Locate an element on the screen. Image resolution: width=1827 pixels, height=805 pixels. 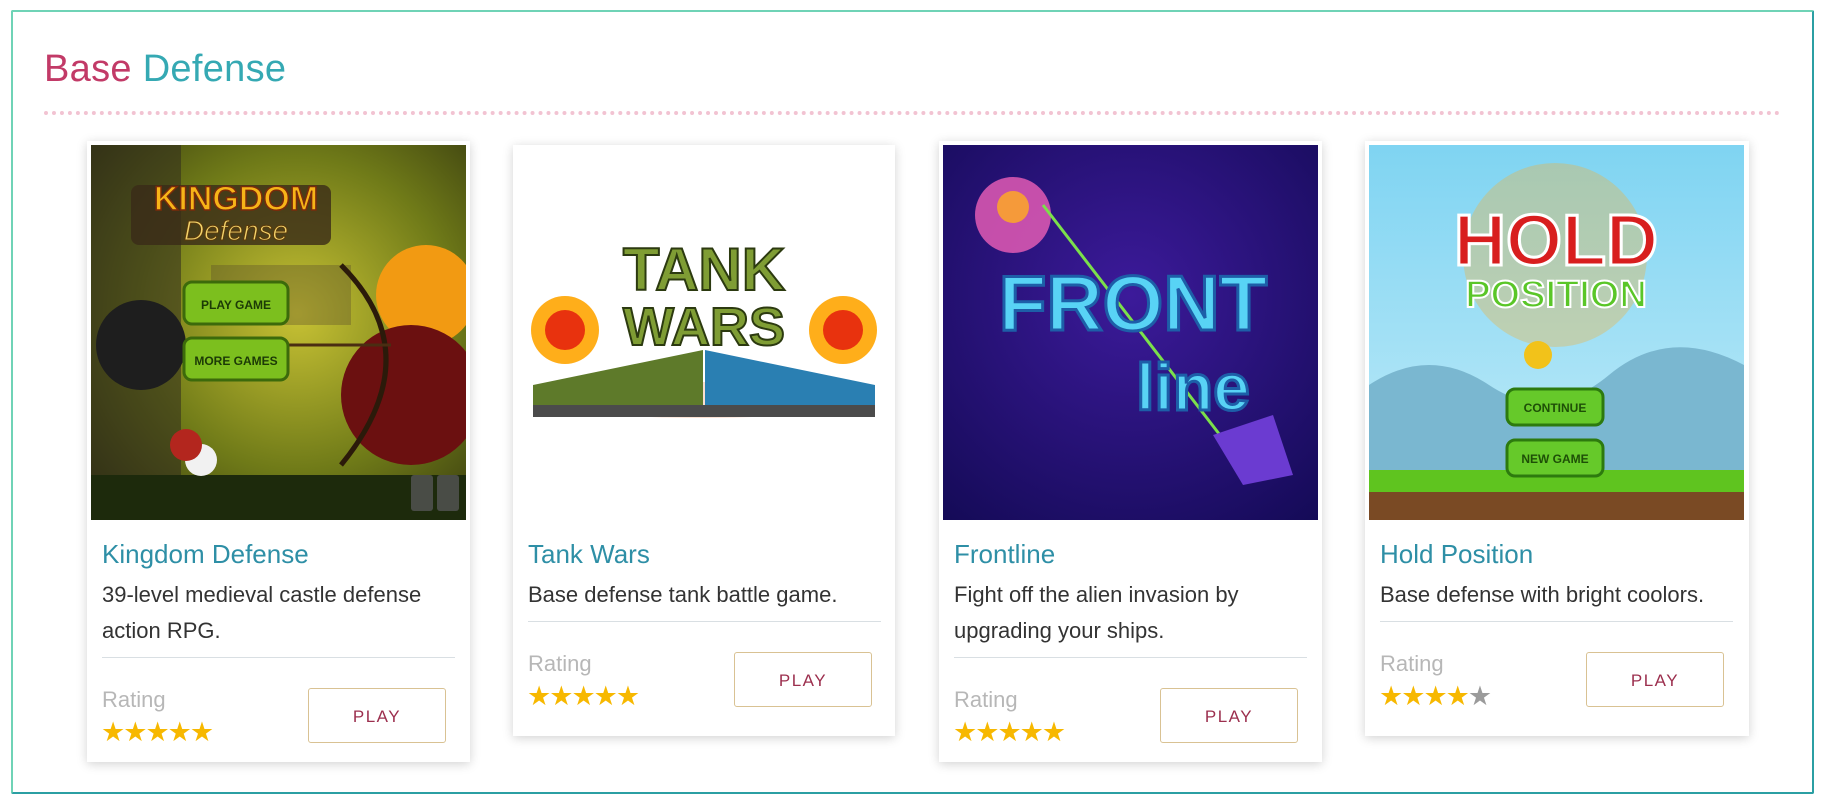
game-thumbnail-tank-wars: TANK WARS is located at coordinates (704, 332).